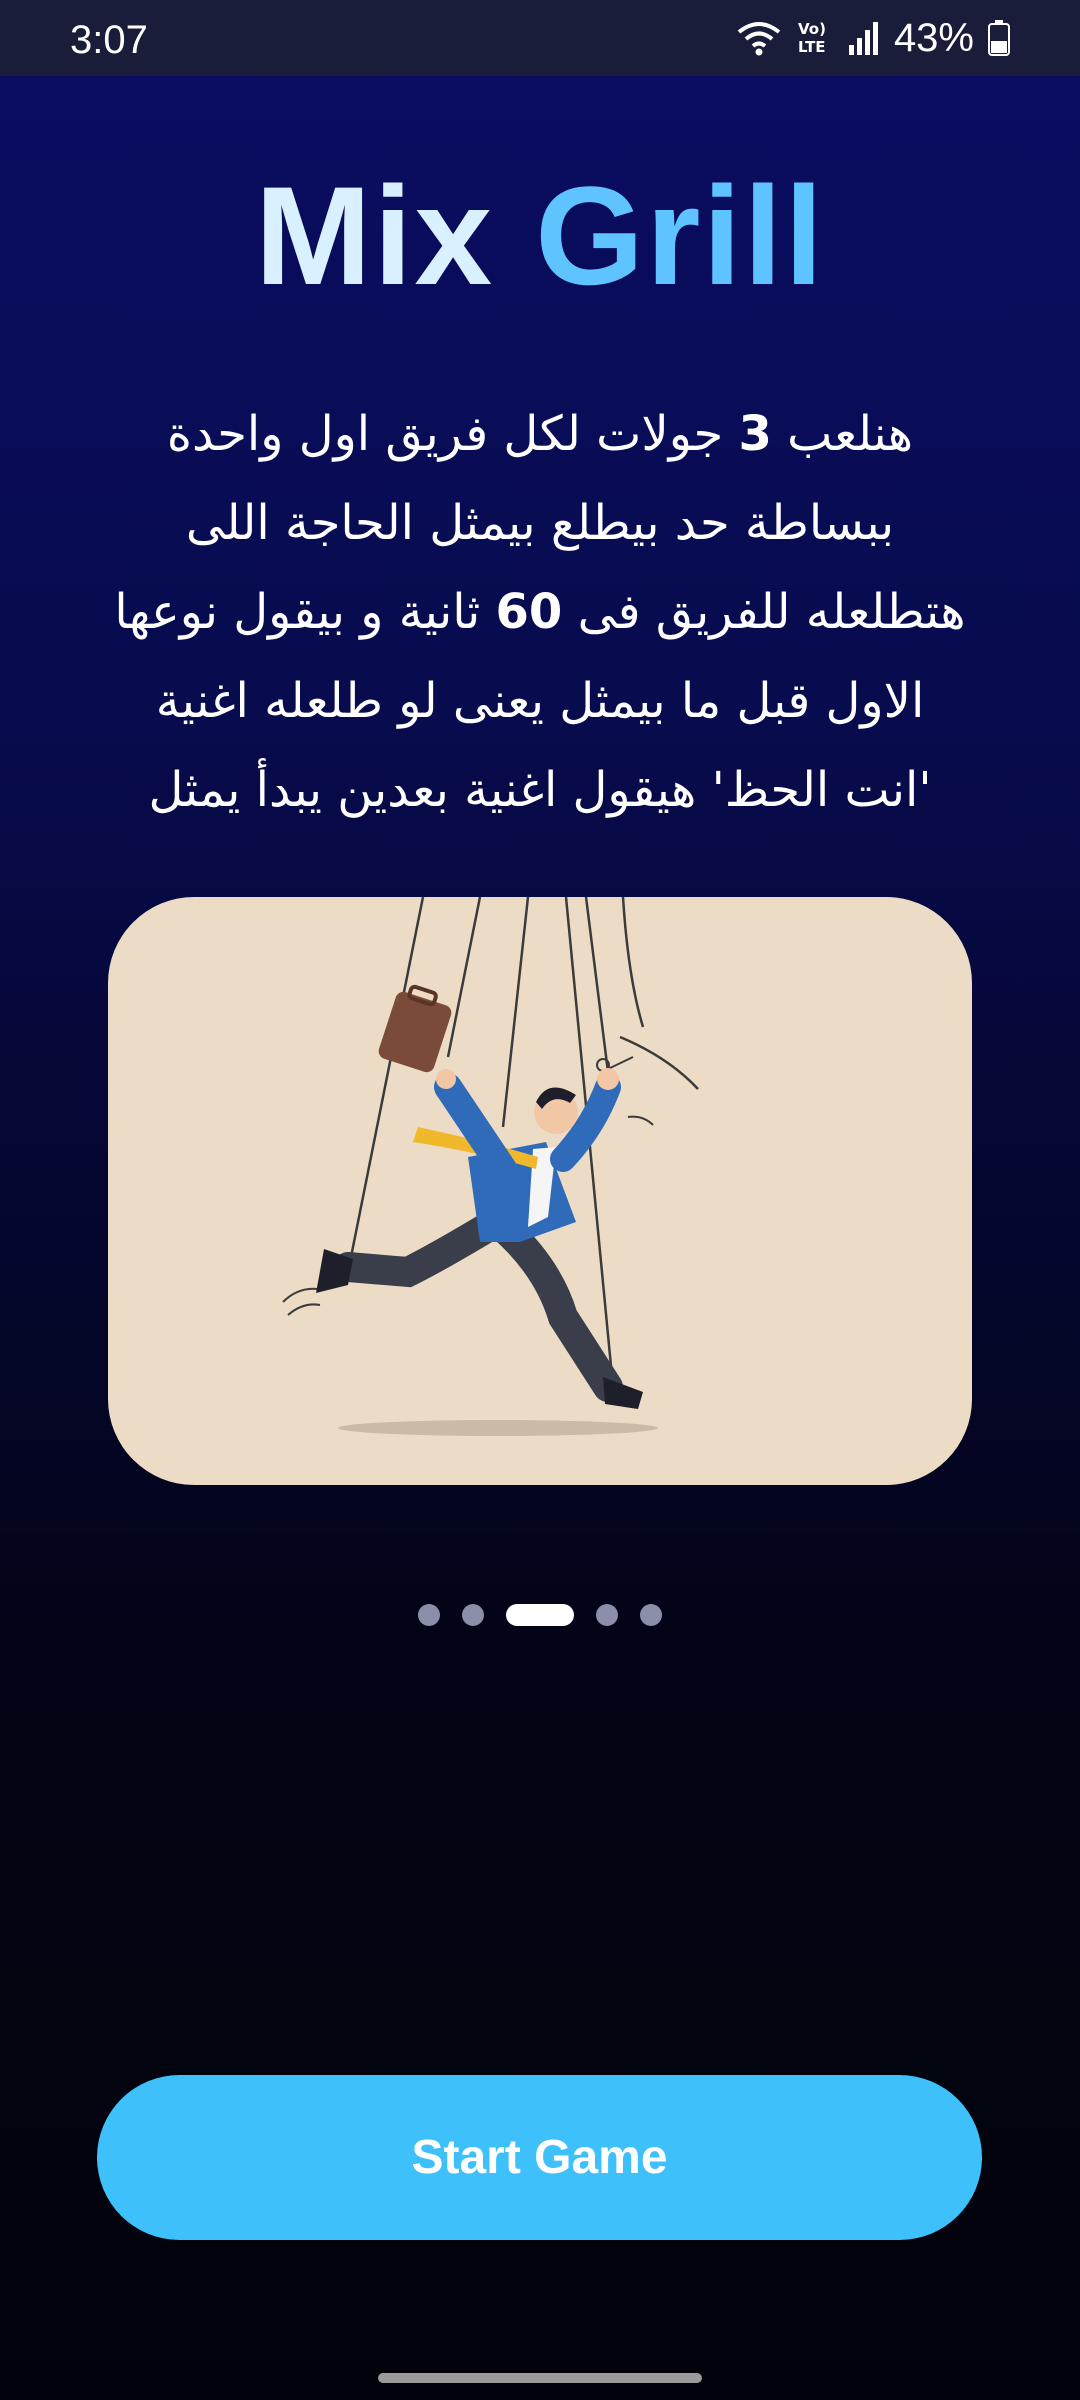  I want to click on home-indicator, so click(540, 2378).